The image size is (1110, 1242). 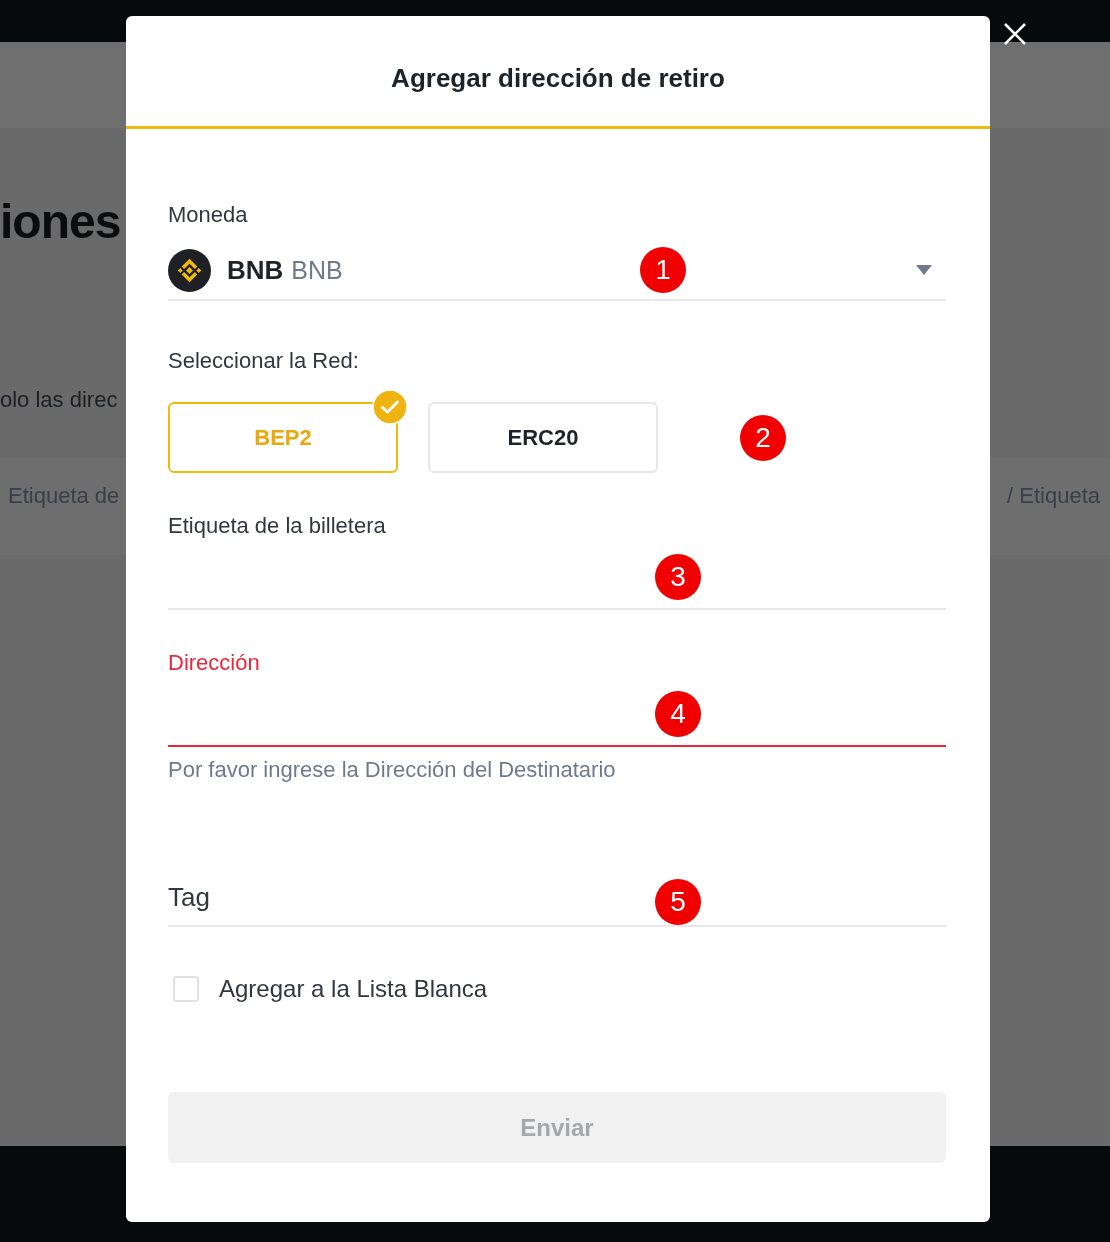 What do you see at coordinates (263, 361) in the screenshot?
I see `field-label: Seleccionar la Red:` at bounding box center [263, 361].